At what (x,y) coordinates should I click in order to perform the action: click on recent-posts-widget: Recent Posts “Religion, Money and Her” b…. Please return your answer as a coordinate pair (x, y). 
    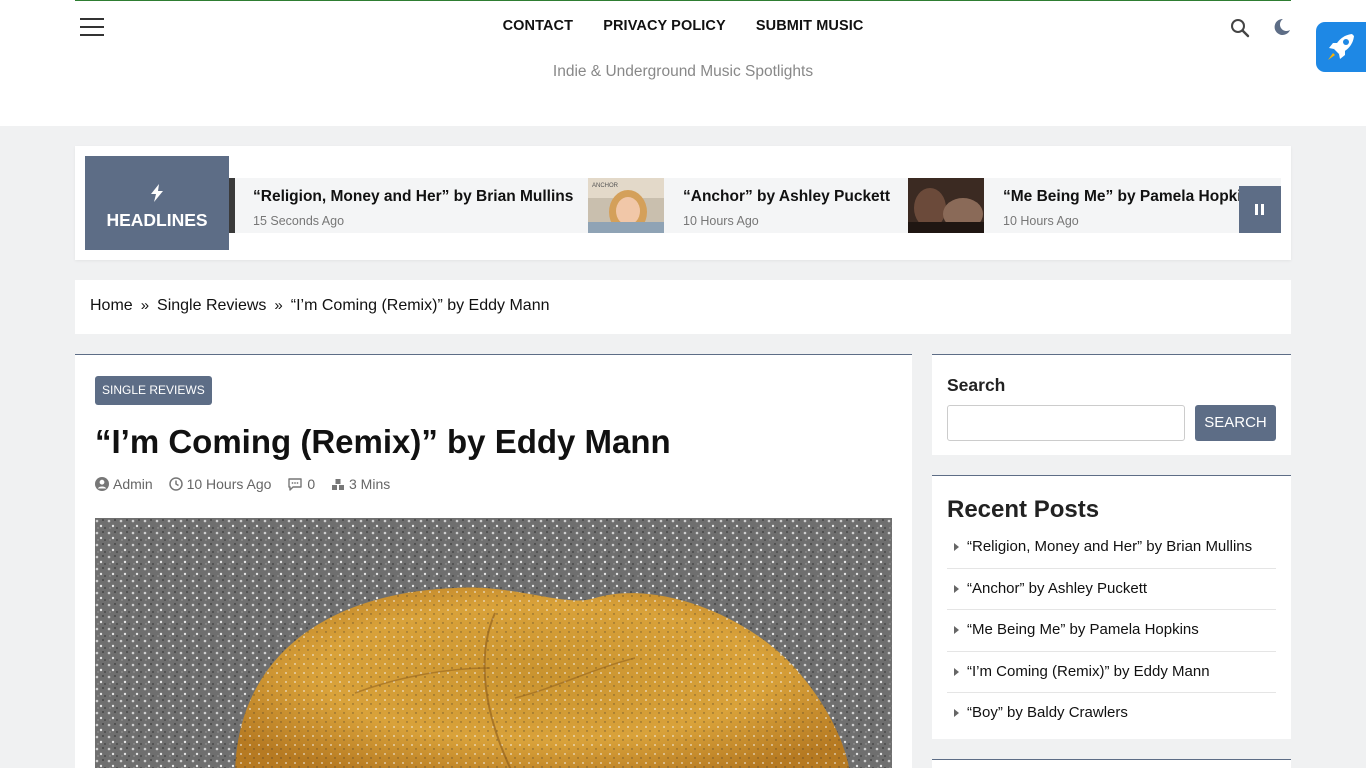
    Looking at the image, I should click on (1111, 607).